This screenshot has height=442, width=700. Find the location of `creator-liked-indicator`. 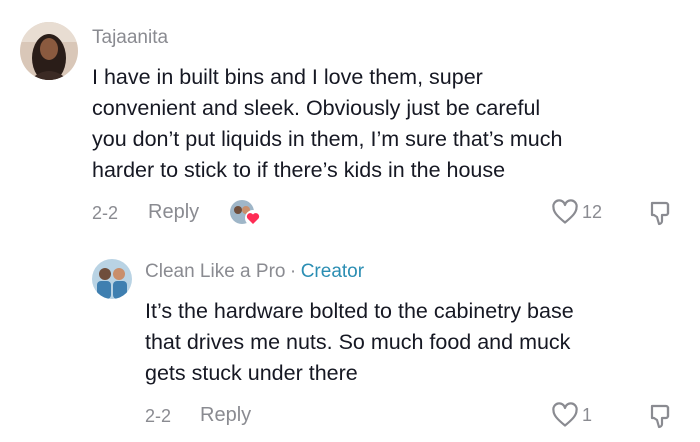

creator-liked-indicator is located at coordinates (246, 213).